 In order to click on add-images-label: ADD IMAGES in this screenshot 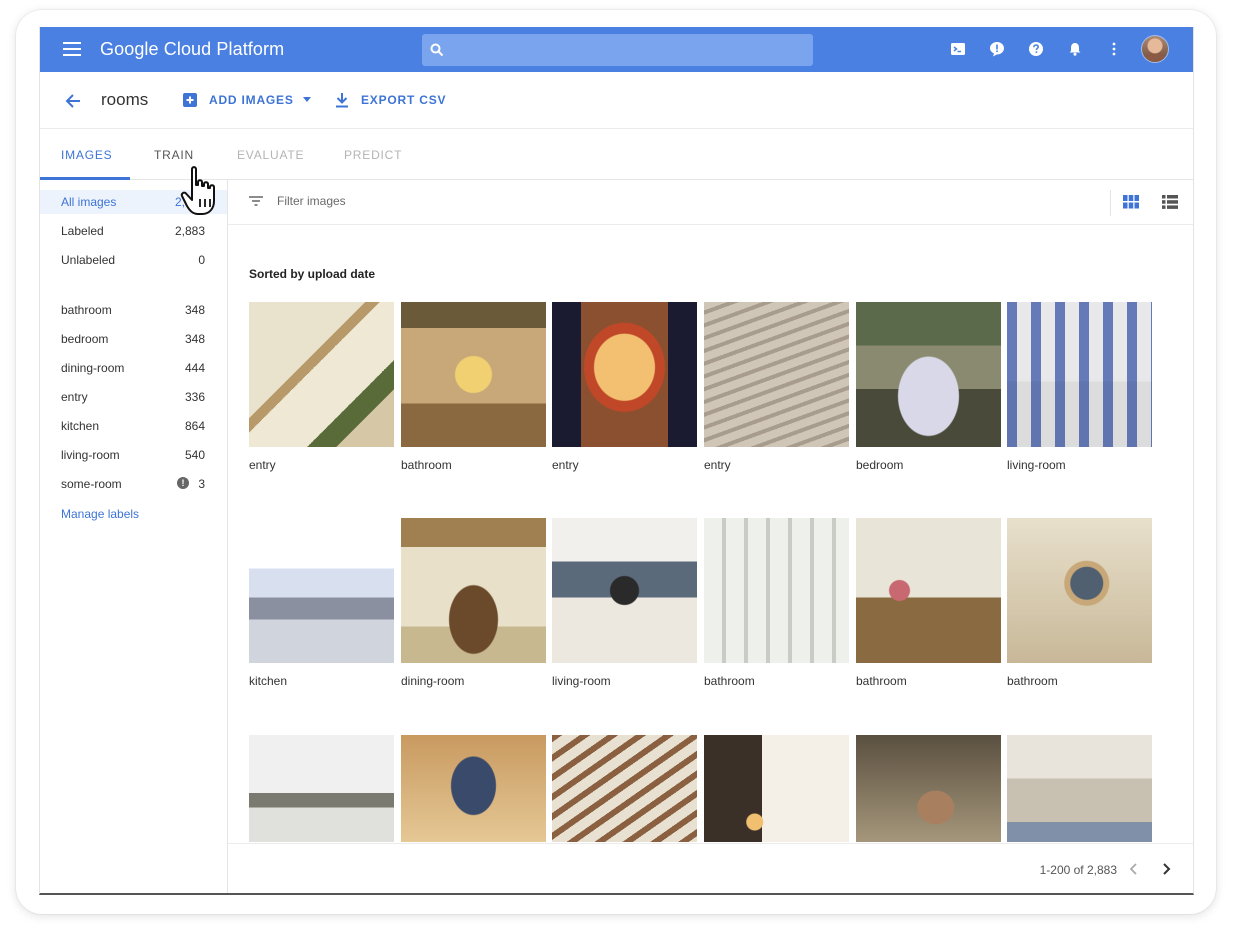, I will do `click(251, 100)`.